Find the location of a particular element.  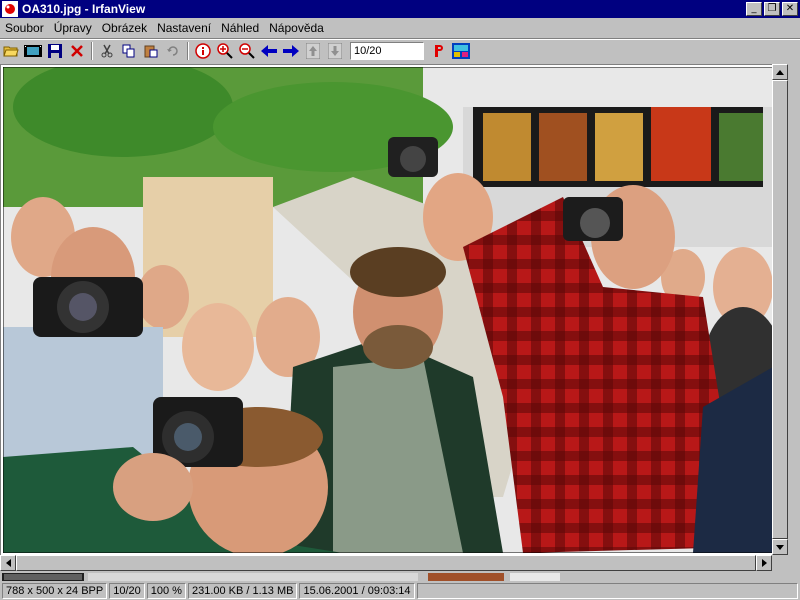

paste-button is located at coordinates (151, 51).